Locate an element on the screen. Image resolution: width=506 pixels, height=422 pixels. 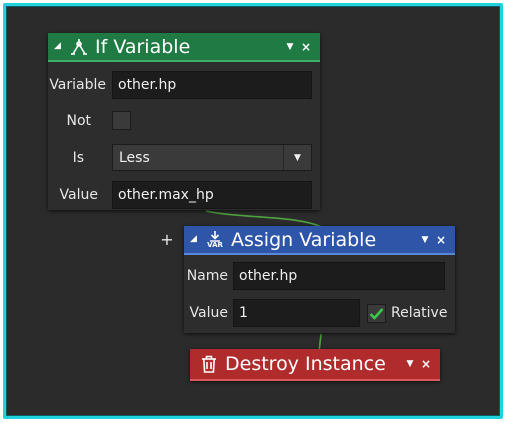
assign-value-label: Value is located at coordinates (208, 313).